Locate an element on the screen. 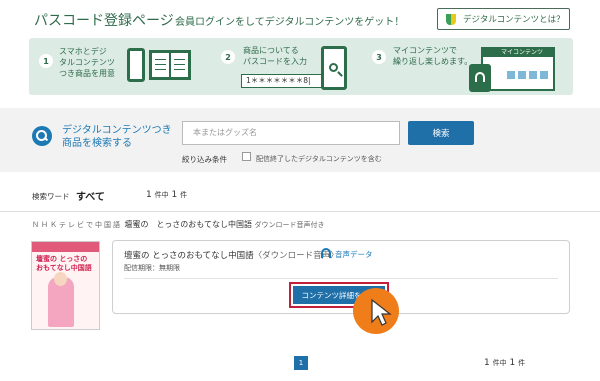  audio-data-label: 音声データ is located at coordinates (354, 254).